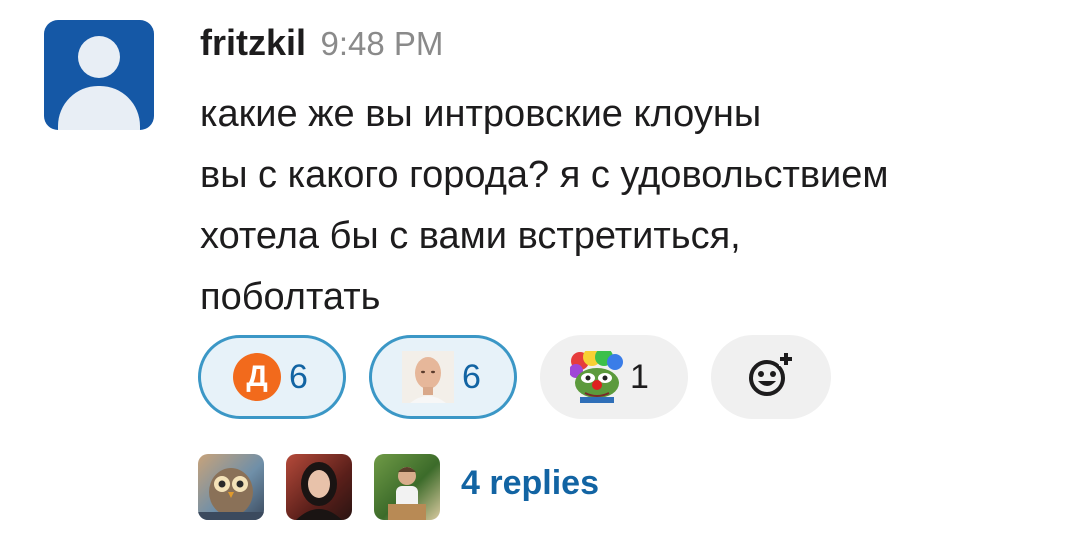 Image resolution: width=1080 pixels, height=551 pixels. I want to click on woman-avatar, so click(319, 487).